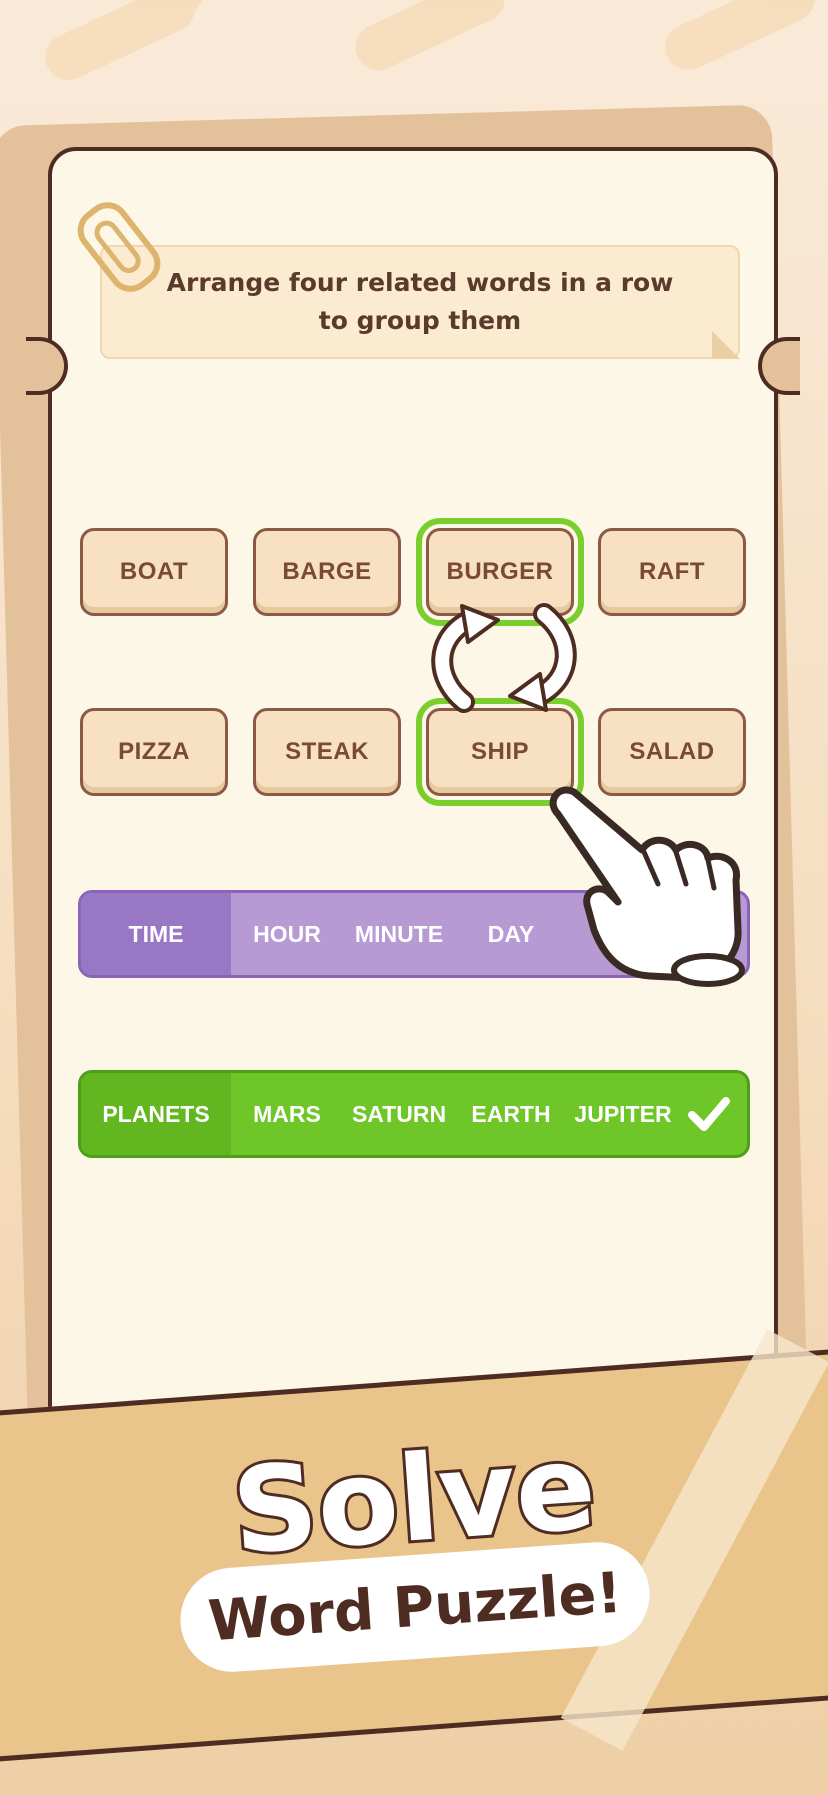  I want to click on tile-label: BURGER, so click(500, 571).